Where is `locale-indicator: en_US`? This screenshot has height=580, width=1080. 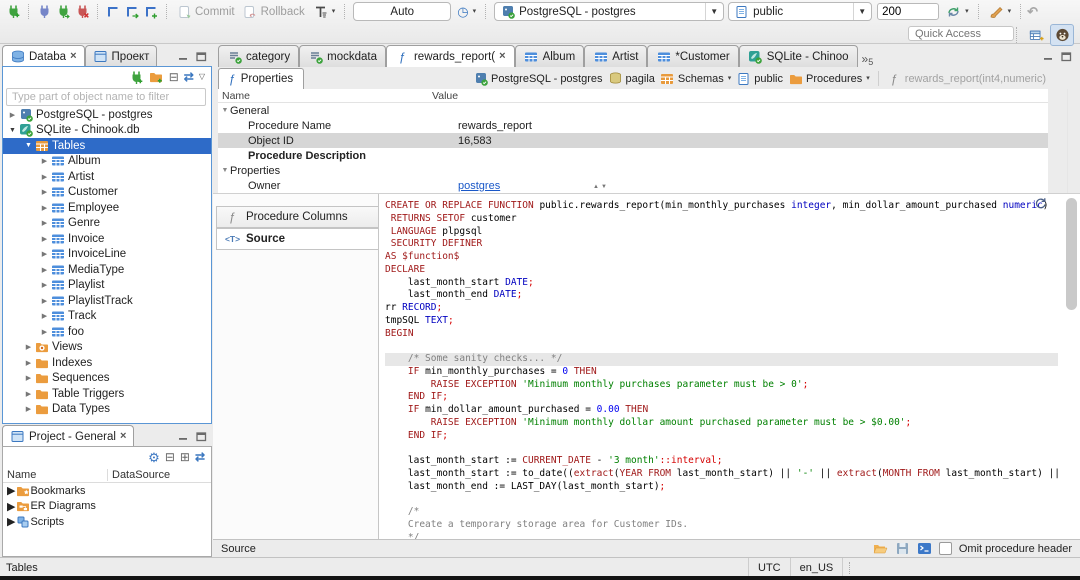 locale-indicator: en_US is located at coordinates (817, 567).